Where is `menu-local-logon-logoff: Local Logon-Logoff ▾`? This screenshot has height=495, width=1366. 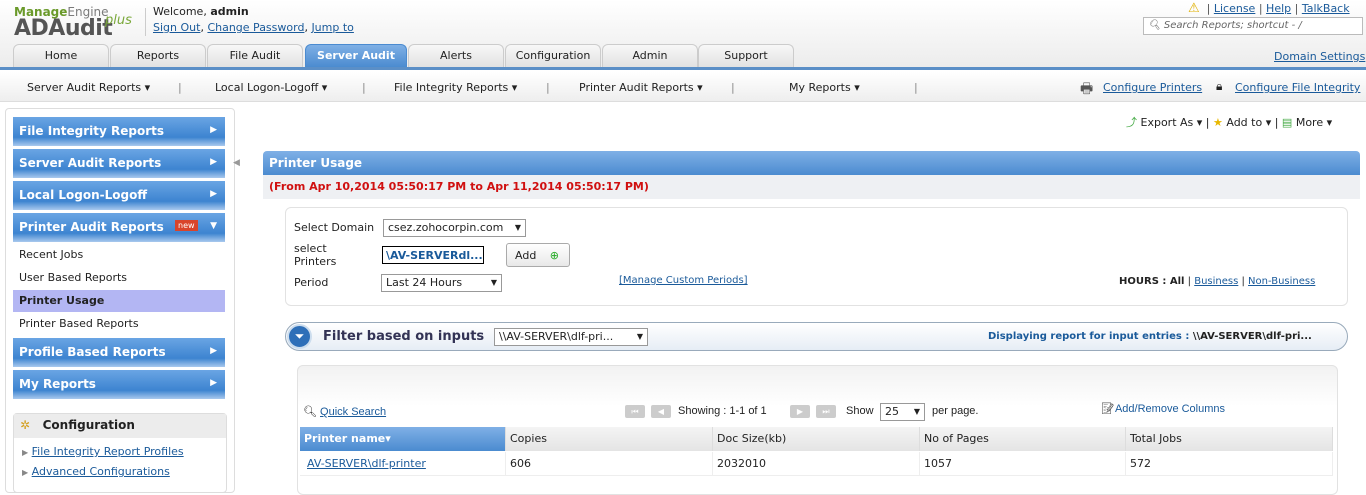 menu-local-logon-logoff: Local Logon-Logoff ▾ is located at coordinates (271, 87).